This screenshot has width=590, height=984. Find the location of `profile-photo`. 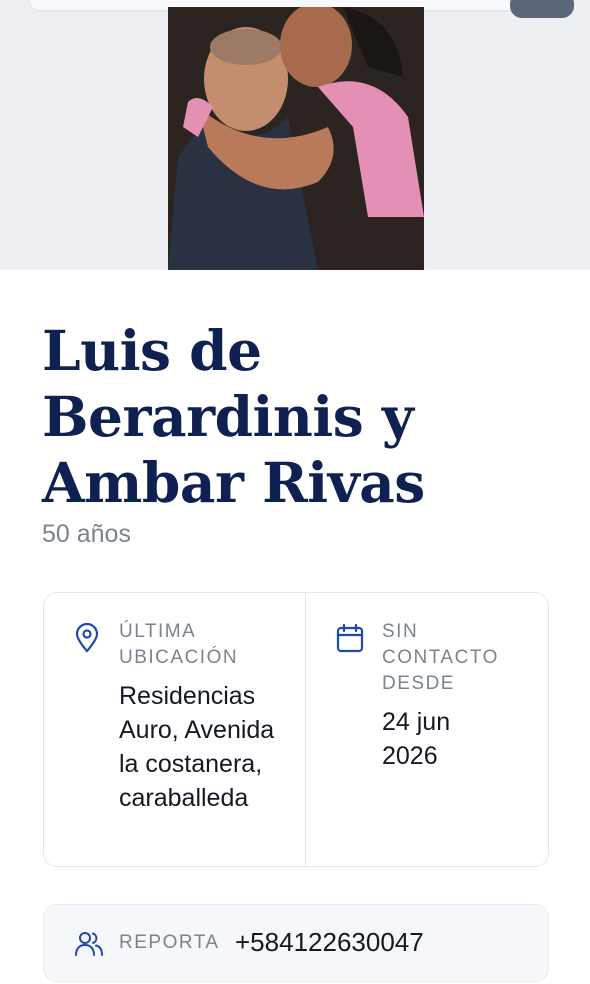

profile-photo is located at coordinates (296, 138).